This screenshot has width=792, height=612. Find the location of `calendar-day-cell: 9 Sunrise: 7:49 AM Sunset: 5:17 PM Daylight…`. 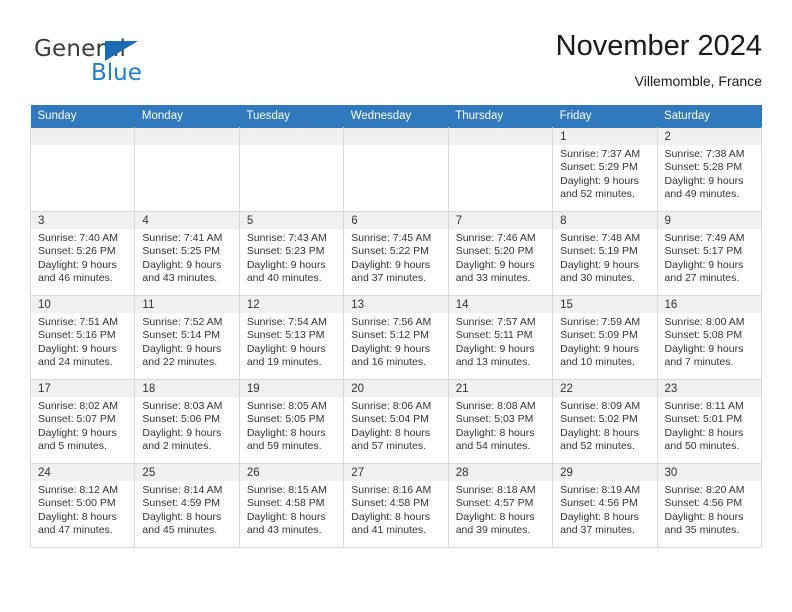

calendar-day-cell: 9 Sunrise: 7:49 AM Sunset: 5:17 PM Daylight… is located at coordinates (709, 253).